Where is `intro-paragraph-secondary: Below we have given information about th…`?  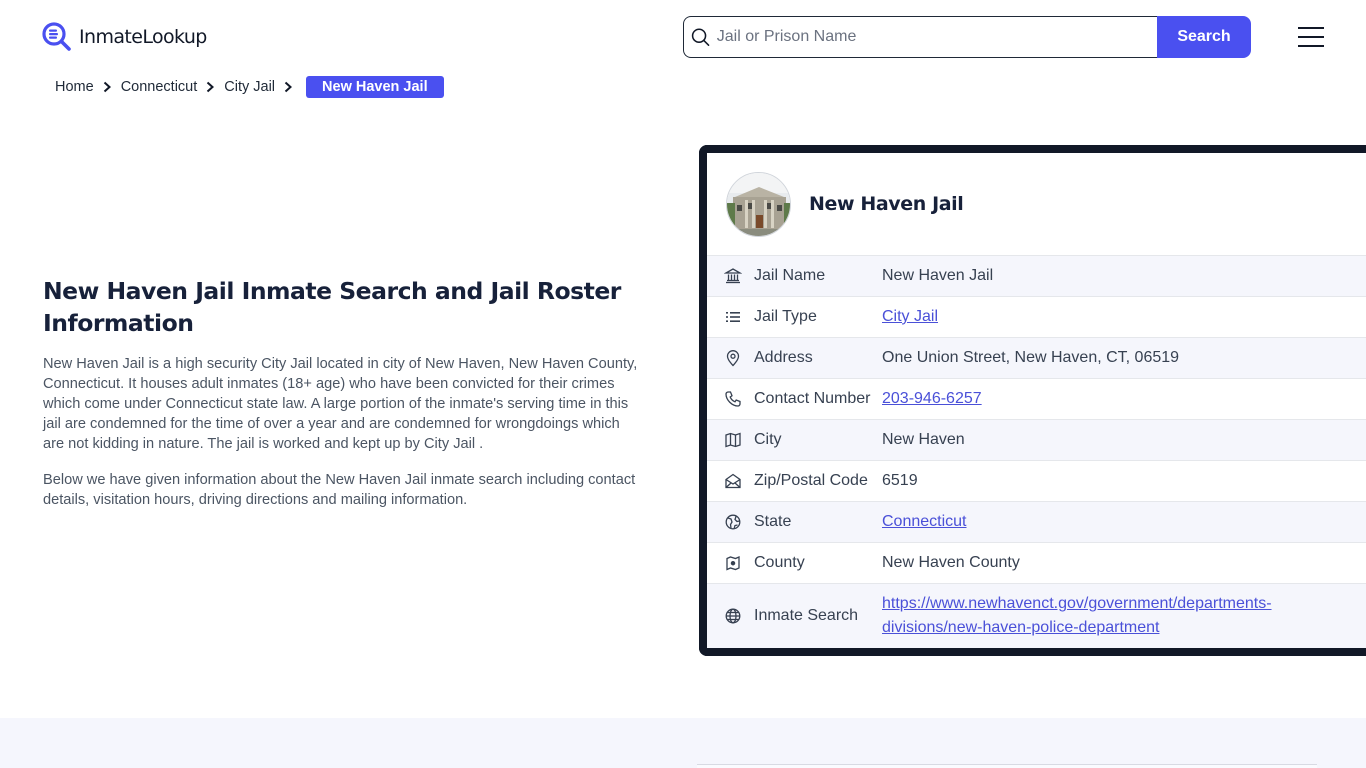
intro-paragraph-secondary: Below we have given information about th… is located at coordinates (339, 490).